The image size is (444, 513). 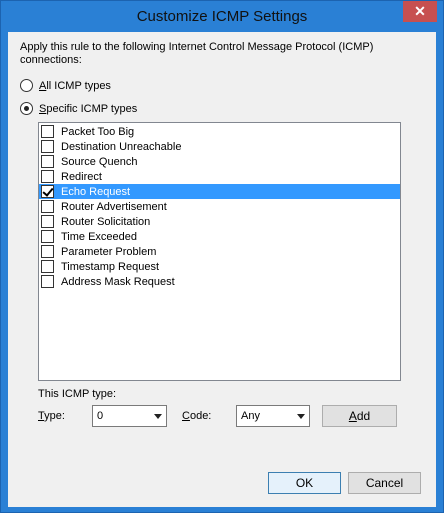 I want to click on radio-button-all, so click(x=26, y=85).